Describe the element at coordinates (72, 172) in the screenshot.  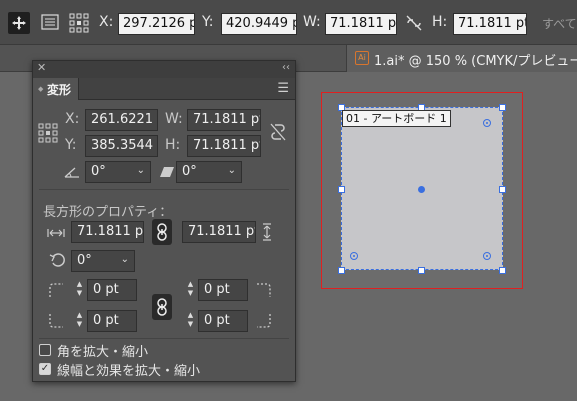
I see `rotate-icon` at that location.